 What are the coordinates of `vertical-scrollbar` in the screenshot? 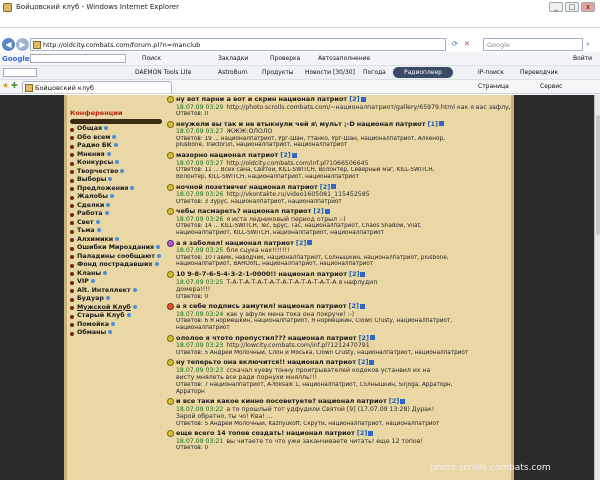 It's located at (597, 287).